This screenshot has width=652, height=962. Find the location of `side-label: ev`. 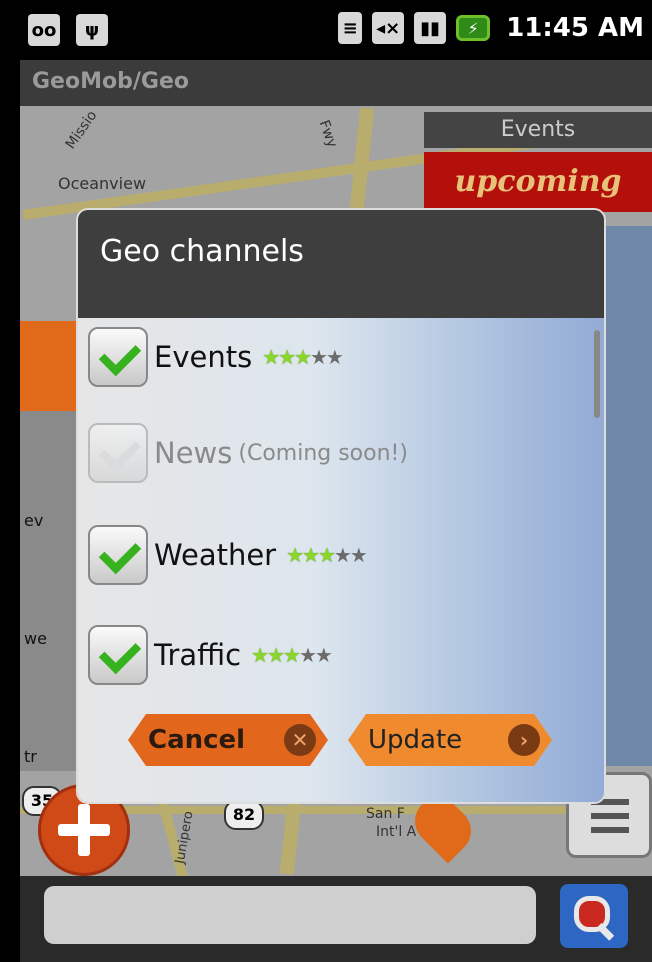

side-label: ev is located at coordinates (34, 520).